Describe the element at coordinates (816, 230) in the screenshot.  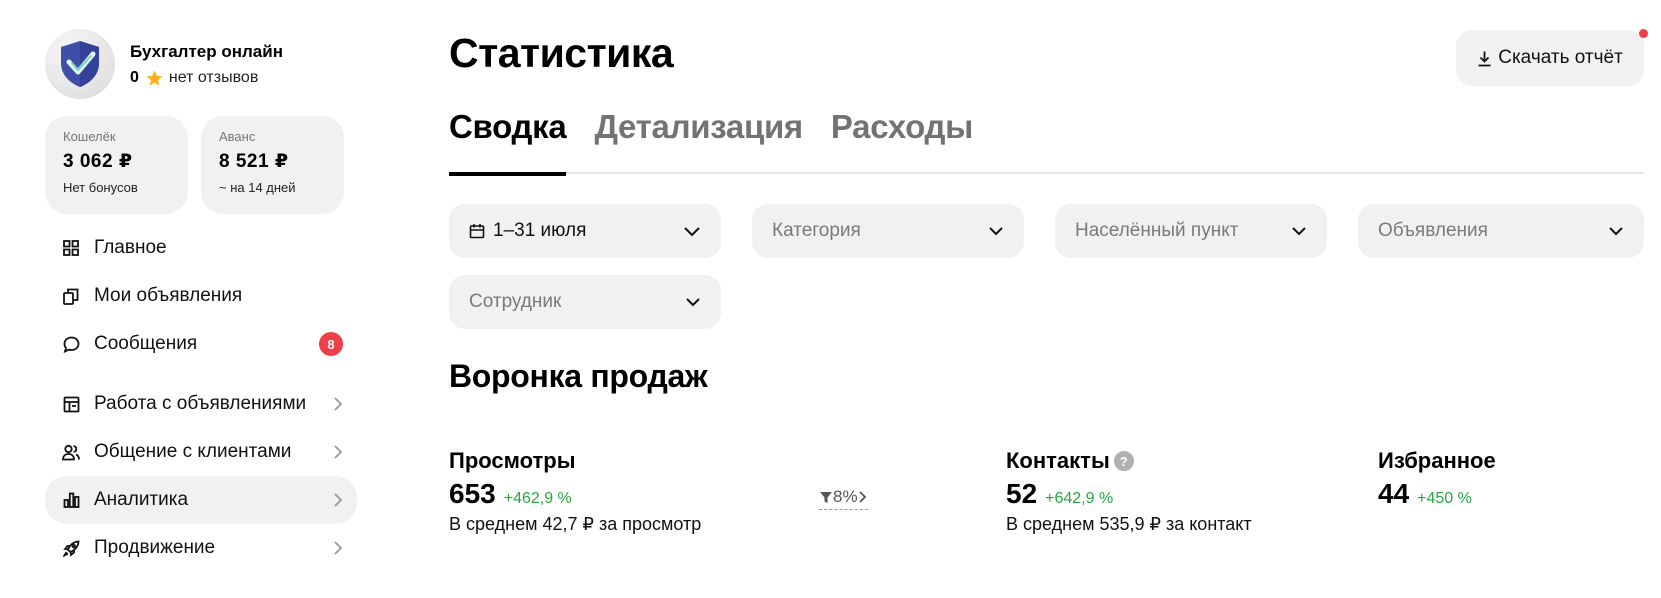
I see `category-placeholder: Категория` at that location.